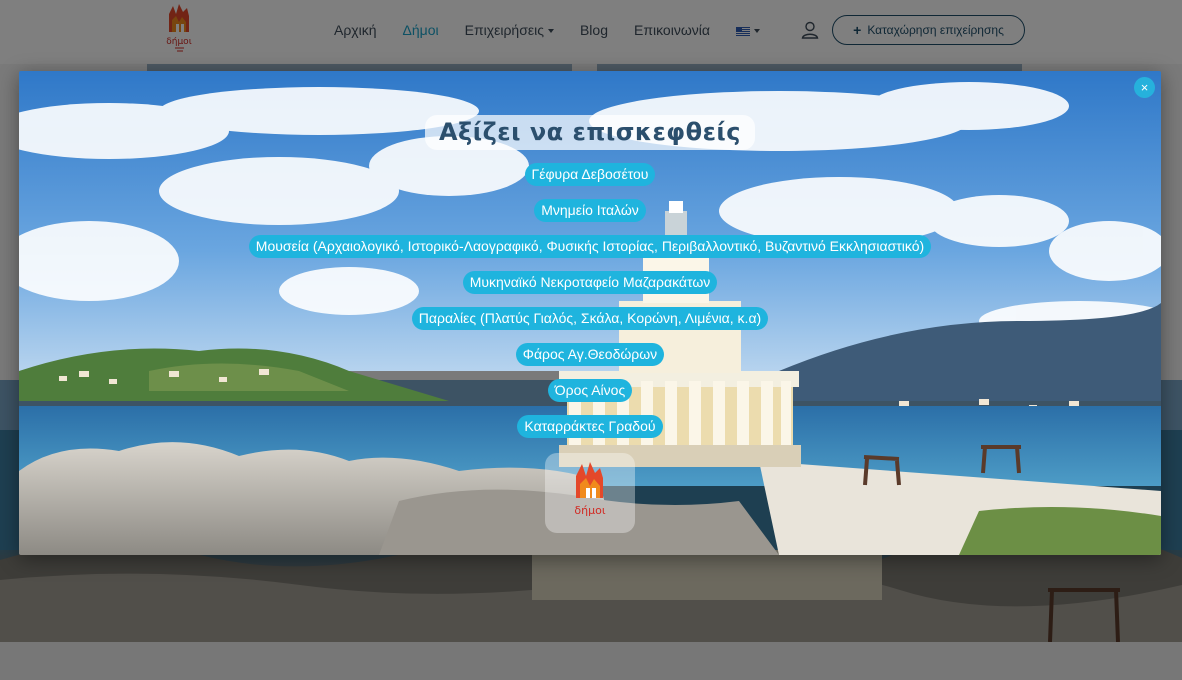 The width and height of the screenshot is (1182, 680). I want to click on close-modal-button: ×, so click(1144, 87).